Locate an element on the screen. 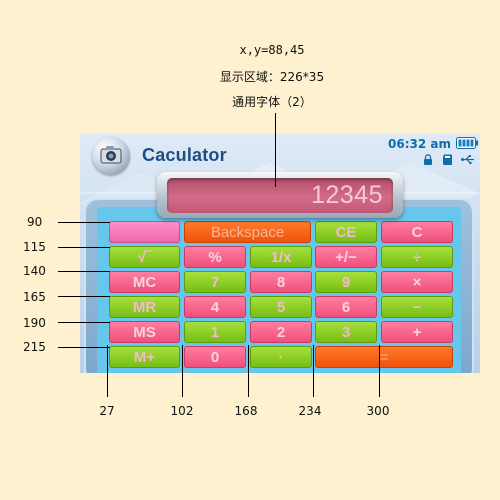  col-label-168: 168 is located at coordinates (246, 411).